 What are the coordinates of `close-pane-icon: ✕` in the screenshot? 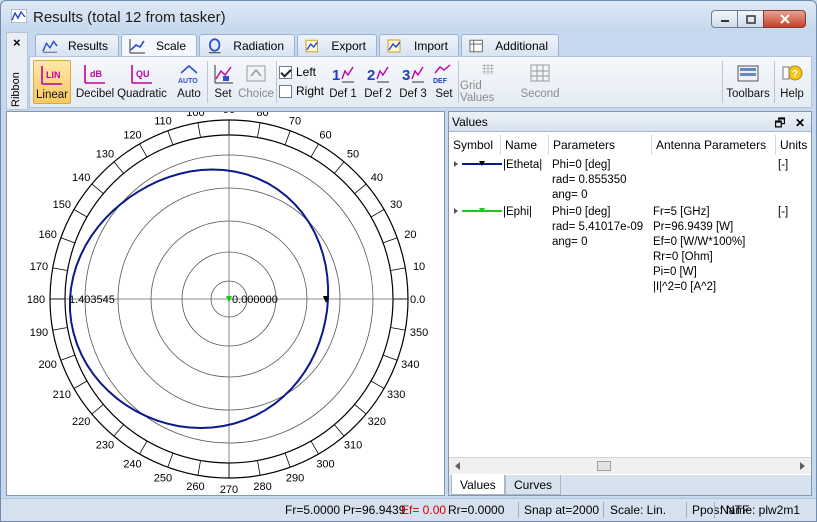 It's located at (800, 123).